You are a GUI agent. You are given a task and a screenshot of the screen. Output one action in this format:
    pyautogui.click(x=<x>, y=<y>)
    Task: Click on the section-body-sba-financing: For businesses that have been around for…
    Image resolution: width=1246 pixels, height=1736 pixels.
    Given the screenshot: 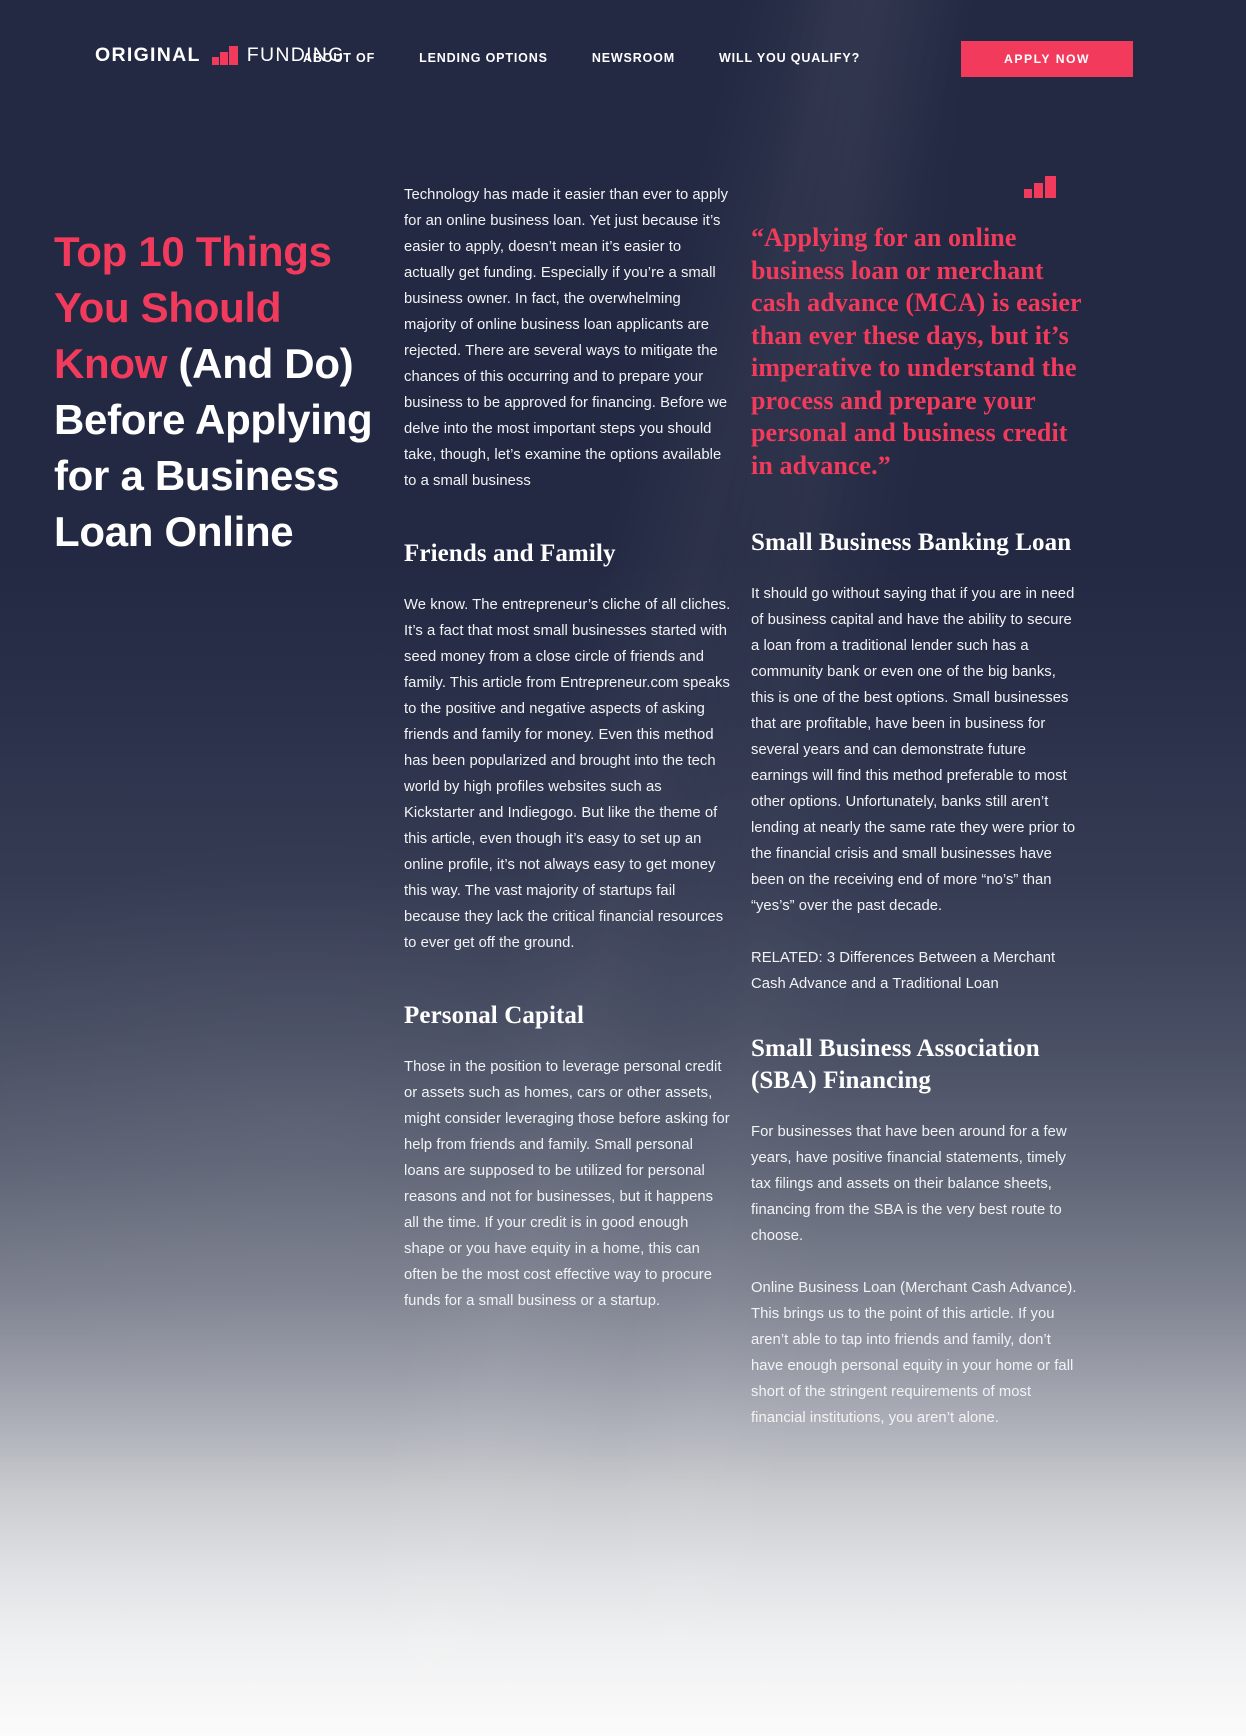 What is the action you would take?
    pyautogui.click(x=909, y=1184)
    